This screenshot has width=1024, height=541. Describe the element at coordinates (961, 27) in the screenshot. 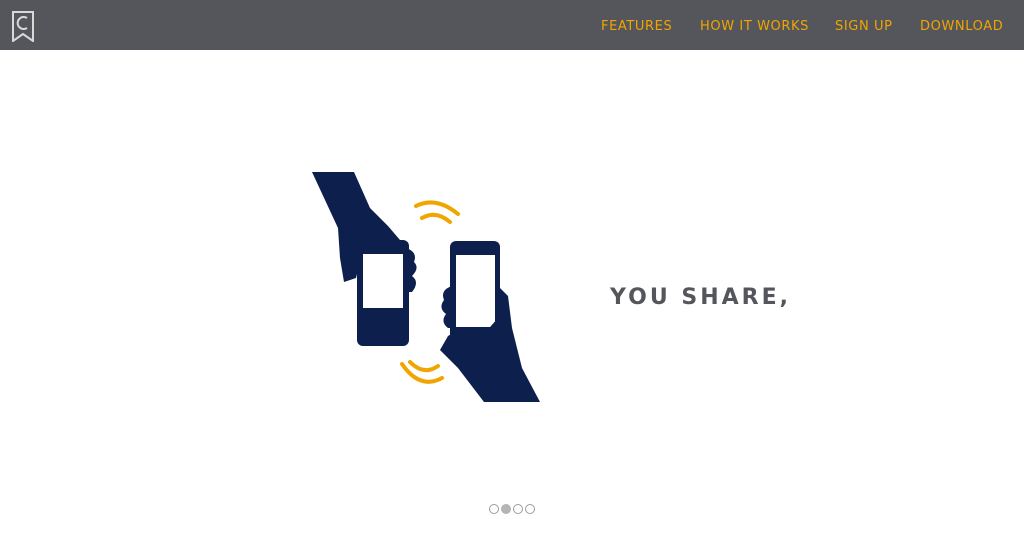

I see `nav-download: DOWNLOAD` at that location.